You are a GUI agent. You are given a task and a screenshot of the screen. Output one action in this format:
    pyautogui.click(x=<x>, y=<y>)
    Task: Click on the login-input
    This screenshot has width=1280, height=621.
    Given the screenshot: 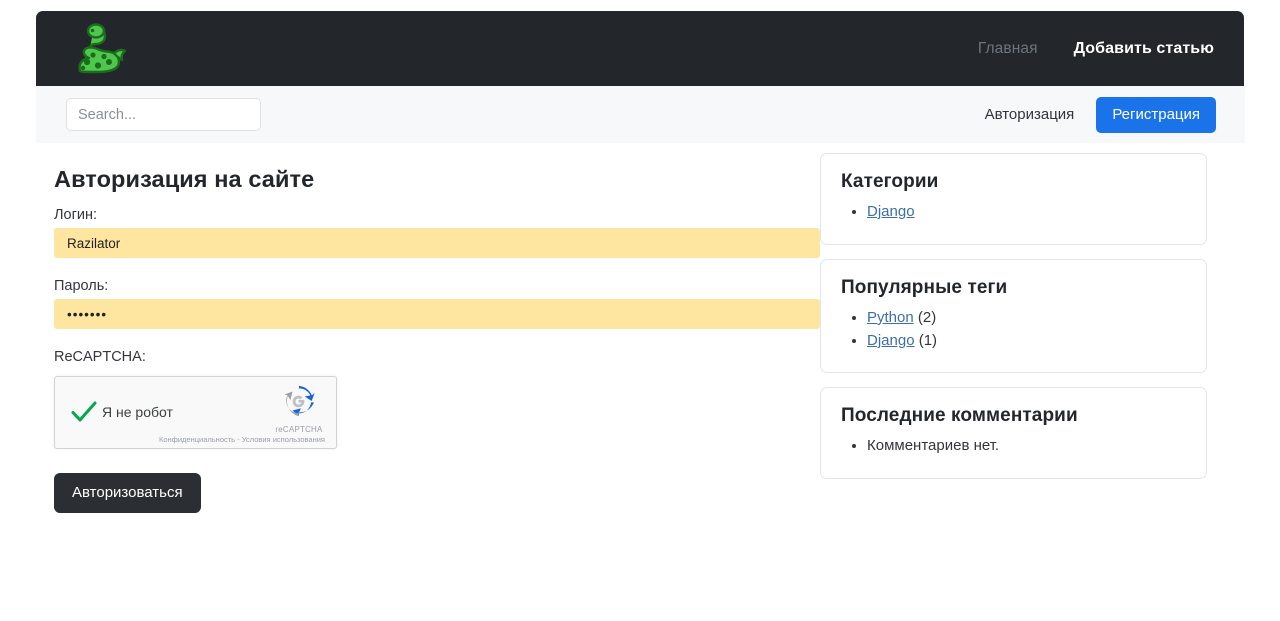 What is the action you would take?
    pyautogui.click(x=437, y=243)
    